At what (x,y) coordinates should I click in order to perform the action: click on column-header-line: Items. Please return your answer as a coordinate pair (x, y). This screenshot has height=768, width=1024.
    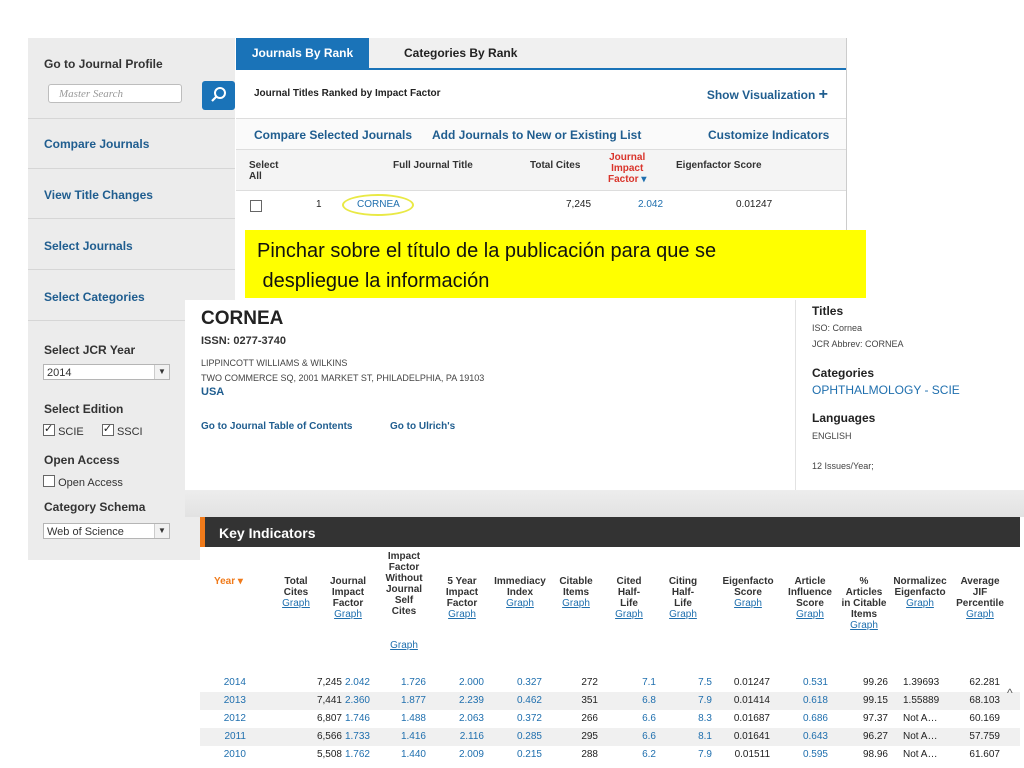
    Looking at the image, I should click on (576, 592).